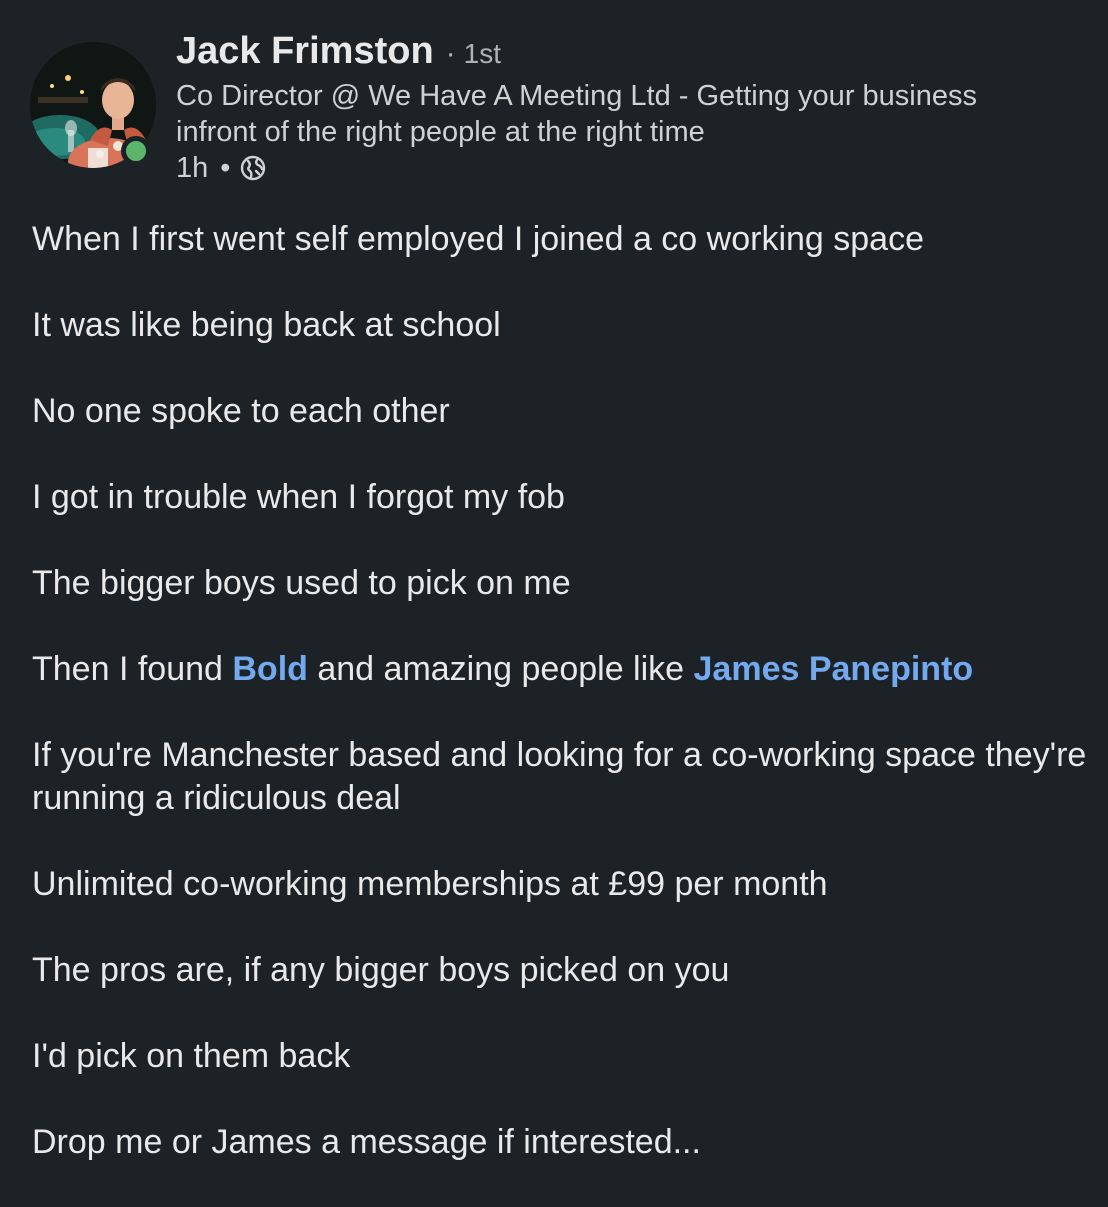 Image resolution: width=1108 pixels, height=1207 pixels. What do you see at coordinates (132, 669) in the screenshot?
I see `paragraph-text: Then I found` at bounding box center [132, 669].